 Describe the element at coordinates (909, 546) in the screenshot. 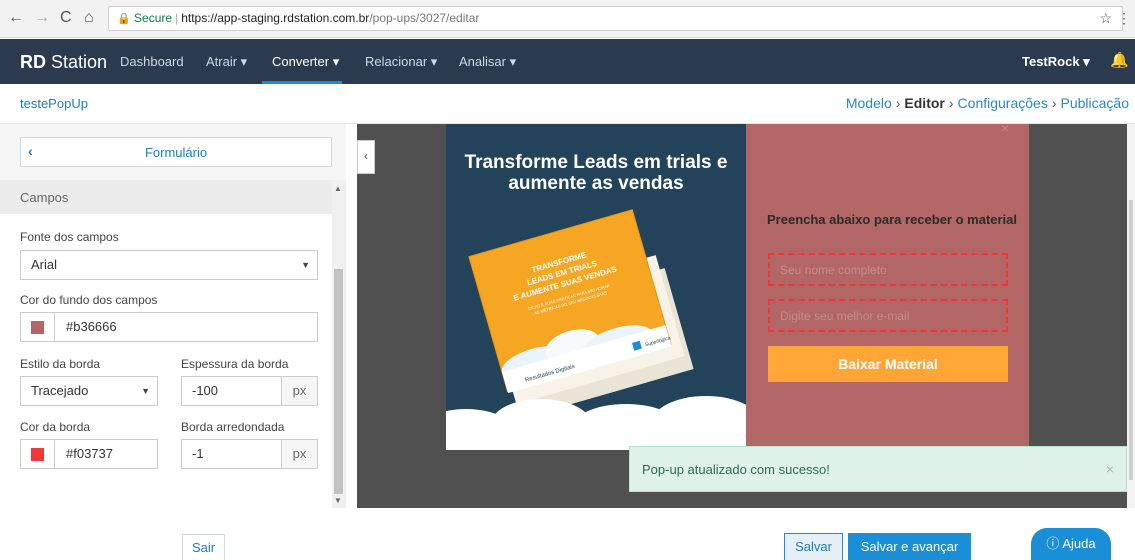

I see `save-and-continue-button: Salvar e avançar` at that location.